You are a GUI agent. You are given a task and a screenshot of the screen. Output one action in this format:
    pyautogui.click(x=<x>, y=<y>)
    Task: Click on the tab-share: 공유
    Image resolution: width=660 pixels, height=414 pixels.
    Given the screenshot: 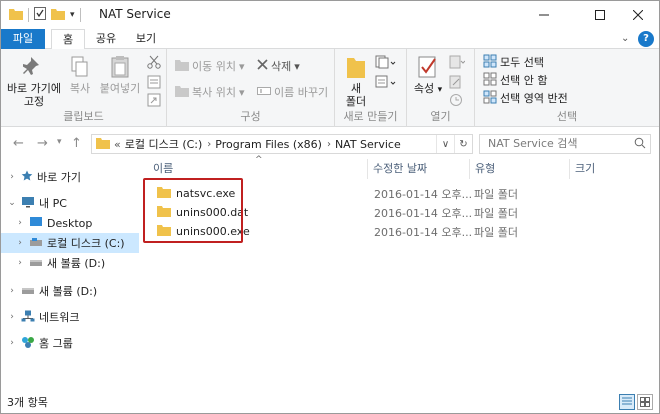 What is the action you would take?
    pyautogui.click(x=106, y=39)
    